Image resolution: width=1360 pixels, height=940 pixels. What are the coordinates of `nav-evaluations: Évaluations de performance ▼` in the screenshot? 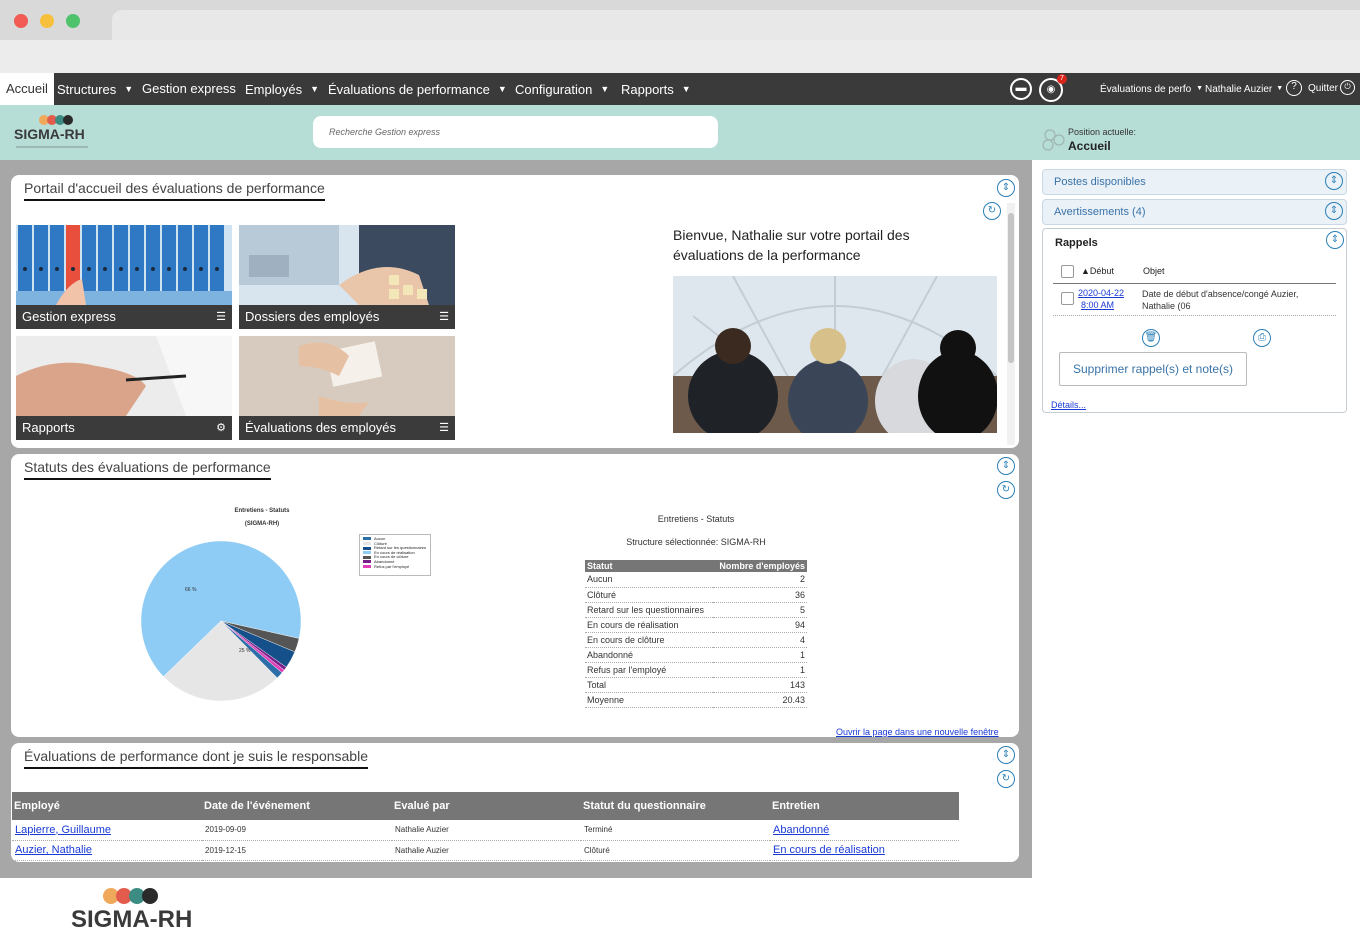 It's located at (417, 89).